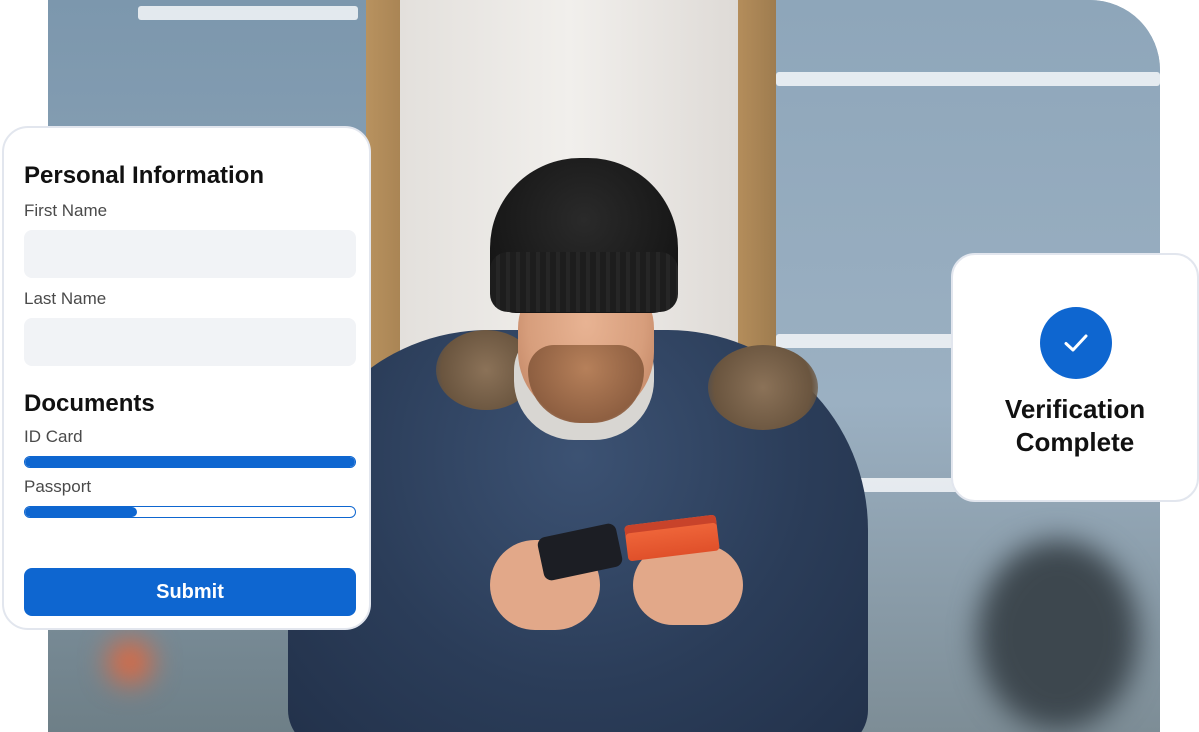  Describe the element at coordinates (1058, 635) in the screenshot. I see `bokeh-building` at that location.